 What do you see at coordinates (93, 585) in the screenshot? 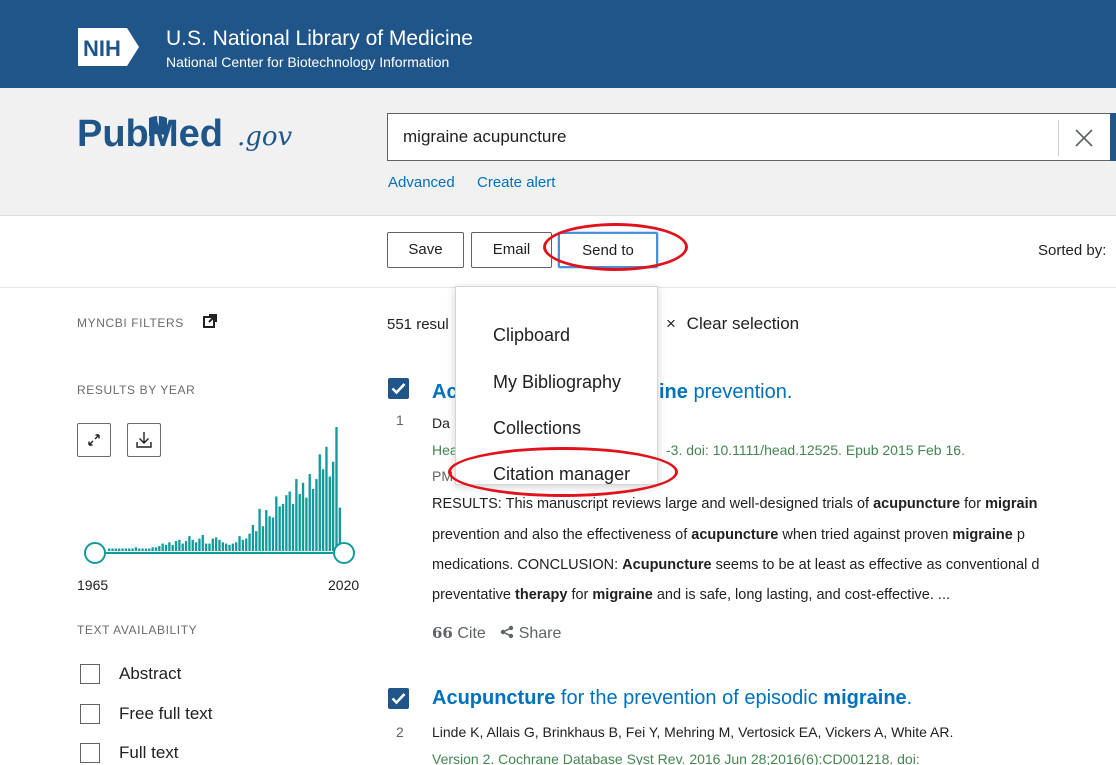
I see `year-start-label: 1965` at bounding box center [93, 585].